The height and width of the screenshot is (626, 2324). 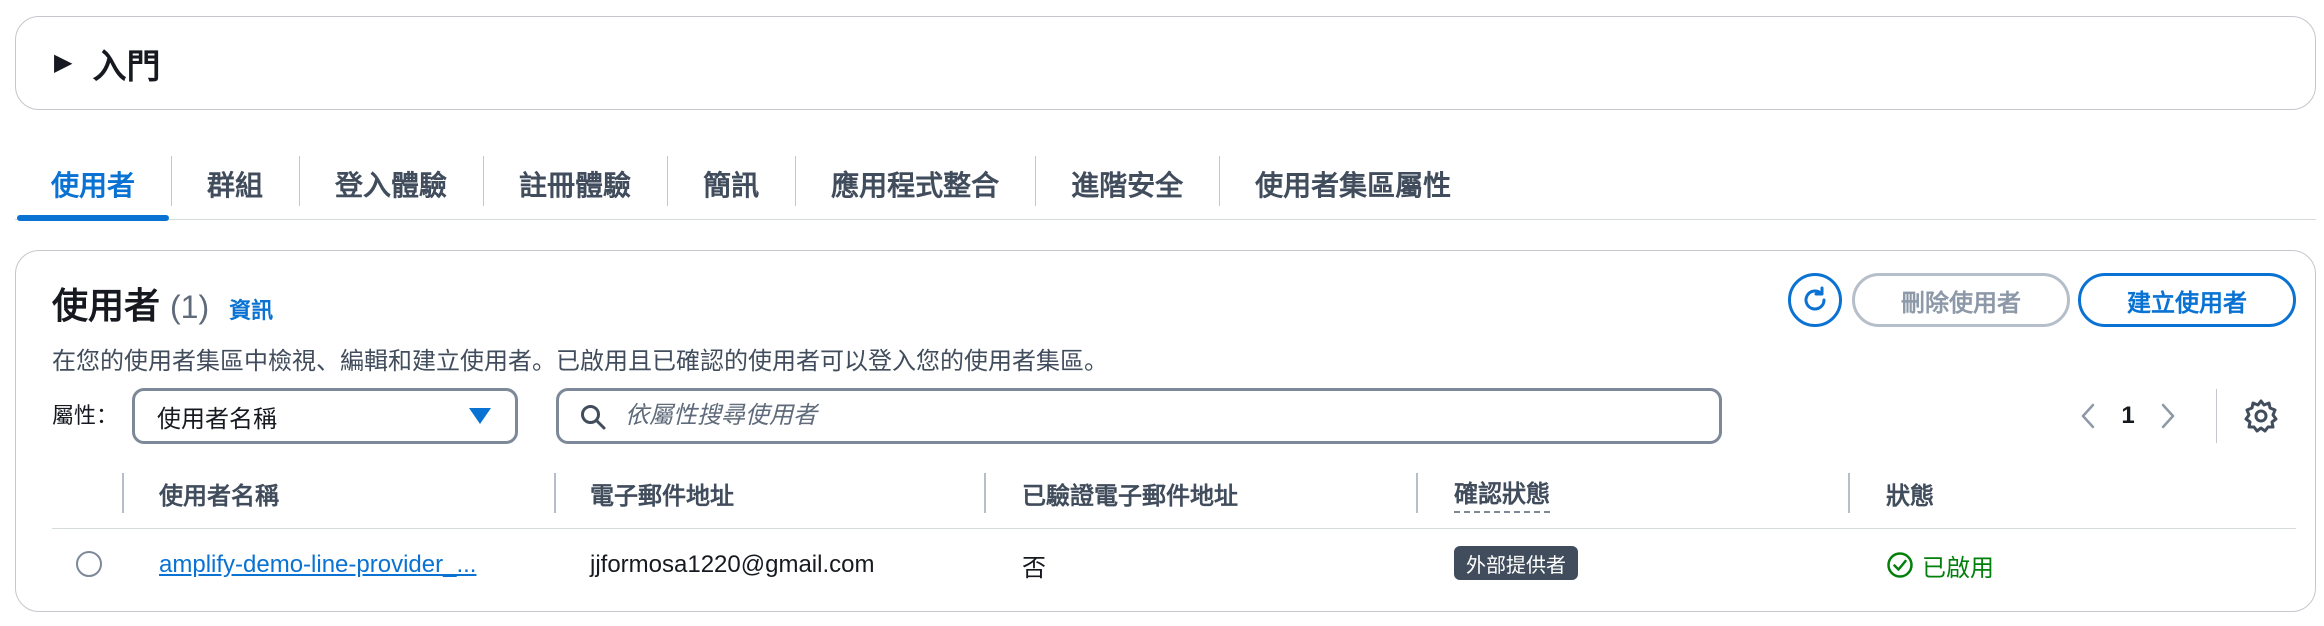 I want to click on tab-bar: 使用者 群組 登入體驗 註冊體驗 簡訊 應用程式整合 進階安全 使用者集區屬性, so click(x=1165, y=185).